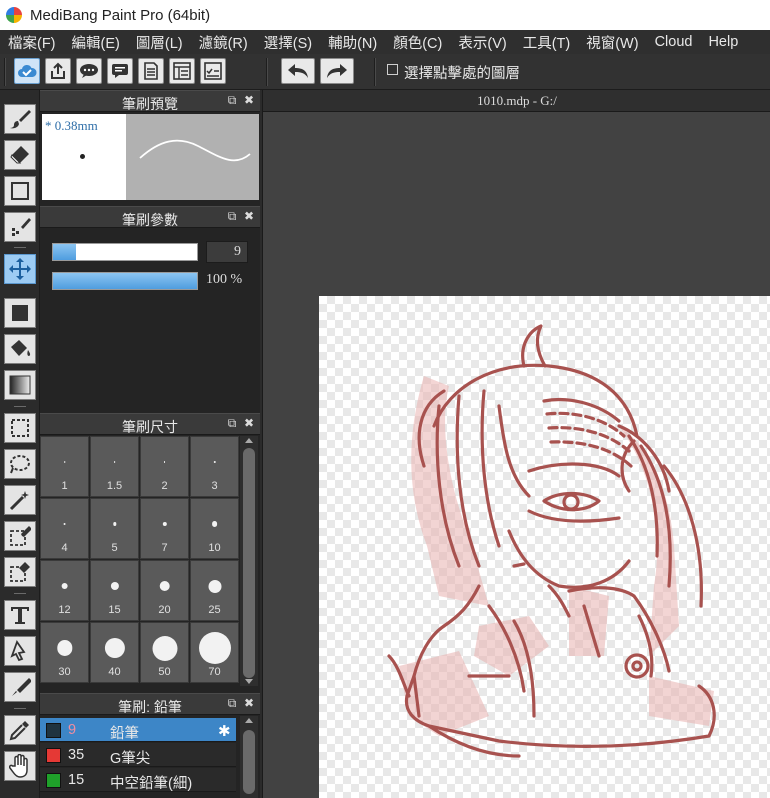 Image resolution: width=770 pixels, height=798 pixels. I want to click on redo-button, so click(337, 71).